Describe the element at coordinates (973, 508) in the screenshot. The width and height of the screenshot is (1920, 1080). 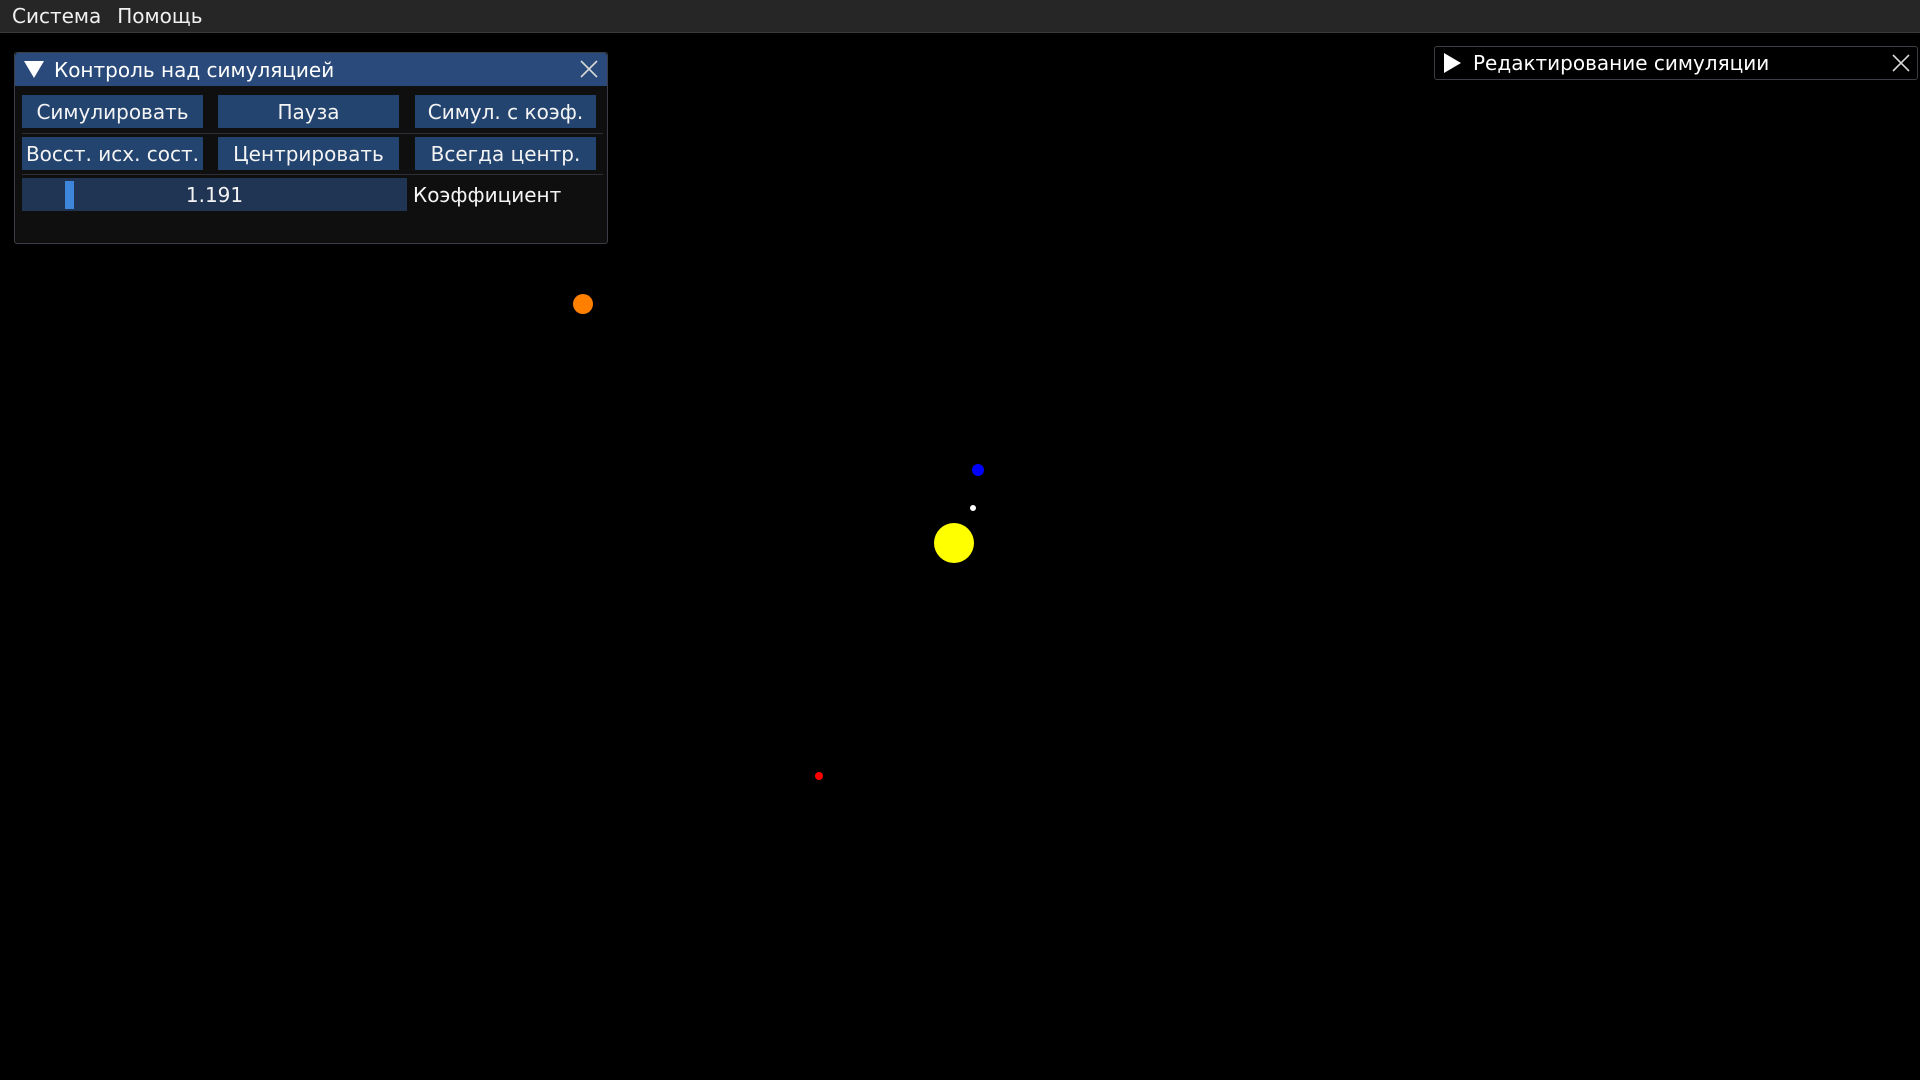
I see `planet-white` at that location.